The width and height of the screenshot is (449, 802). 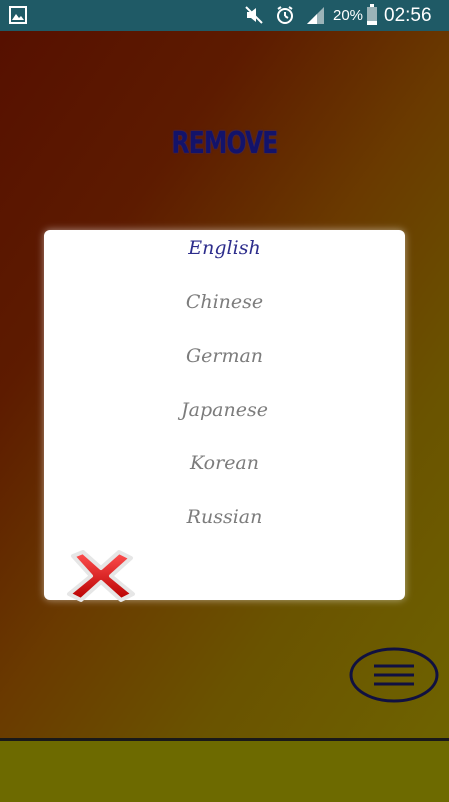 What do you see at coordinates (225, 143) in the screenshot?
I see `page-title: REMOVE` at bounding box center [225, 143].